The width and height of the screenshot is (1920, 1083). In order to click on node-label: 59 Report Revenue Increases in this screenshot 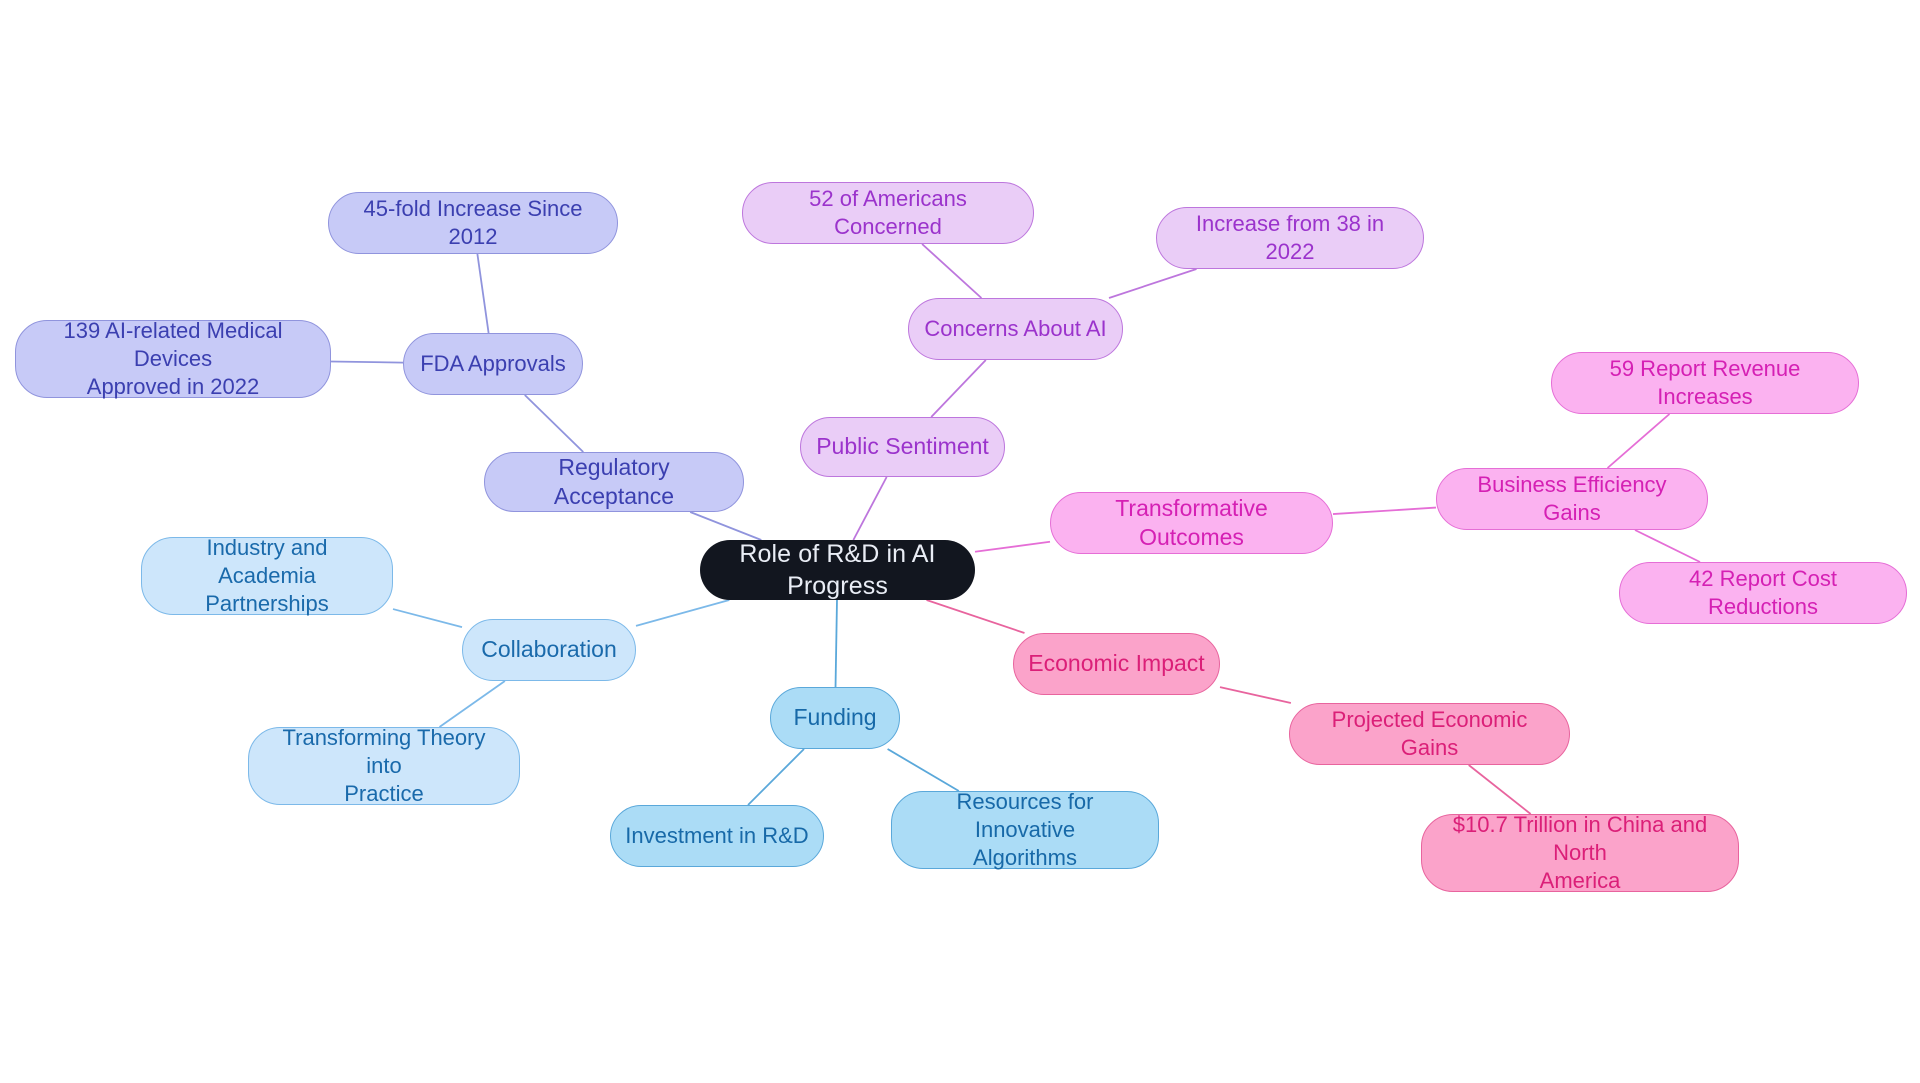, I will do `click(1705, 382)`.